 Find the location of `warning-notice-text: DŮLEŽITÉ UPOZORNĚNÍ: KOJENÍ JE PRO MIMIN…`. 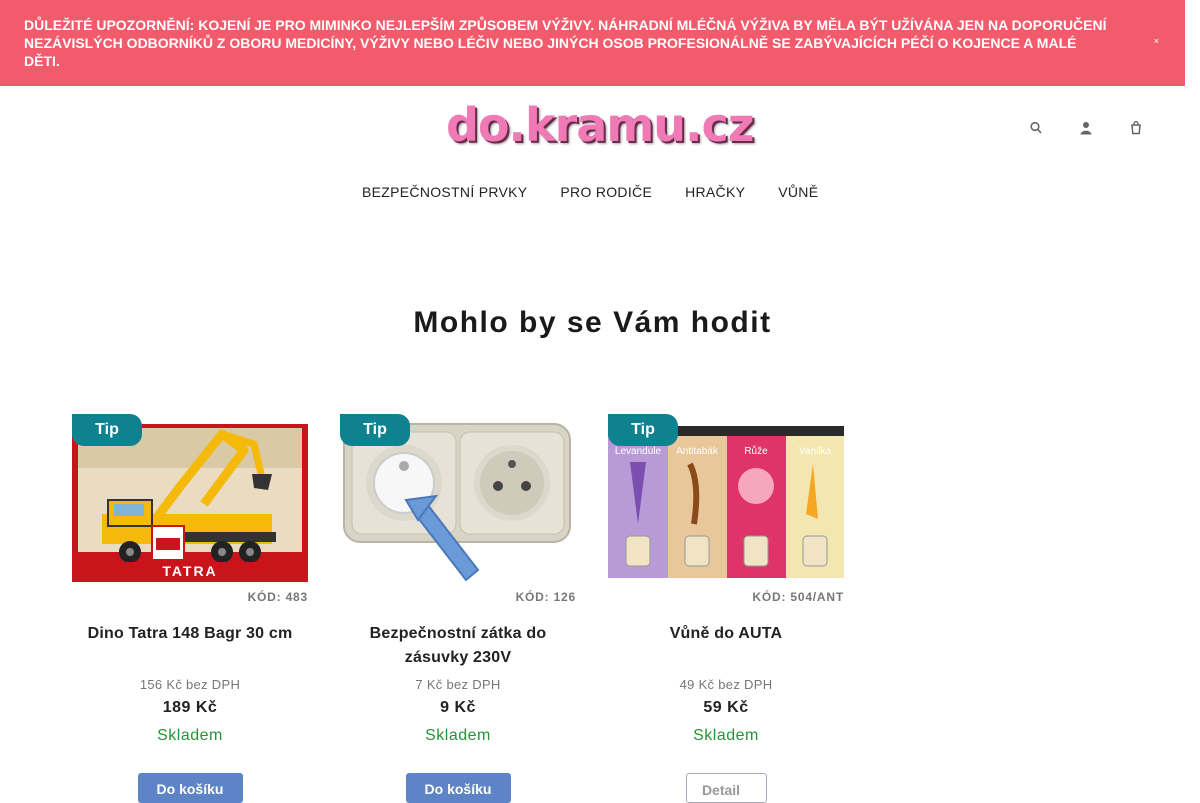

warning-notice-text: DŮLEŽITÉ UPOZORNĚNÍ: KOJENÍ JE PRO MIMIN… is located at coordinates (565, 43).